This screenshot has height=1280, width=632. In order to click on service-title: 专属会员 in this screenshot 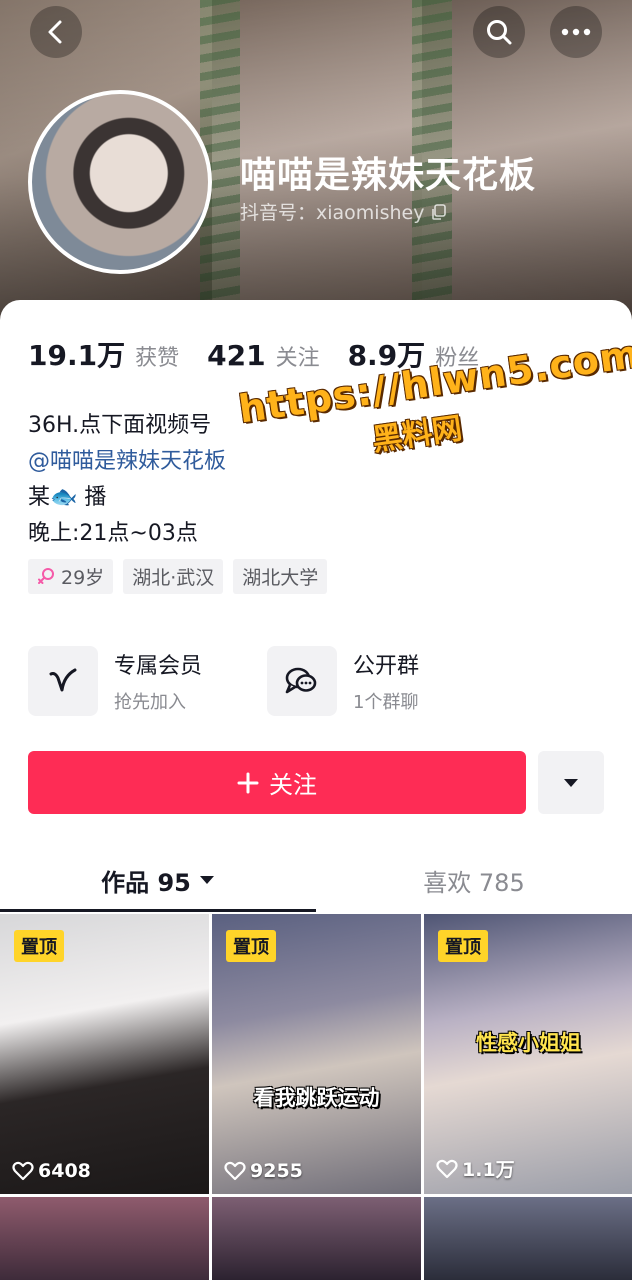, I will do `click(158, 666)`.